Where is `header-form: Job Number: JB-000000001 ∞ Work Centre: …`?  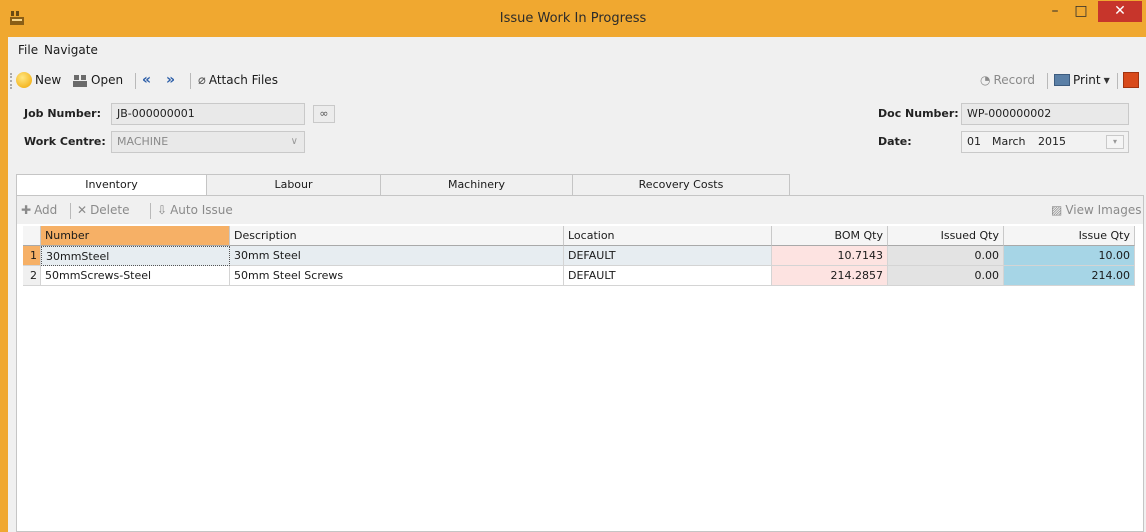 header-form: Job Number: JB-000000001 ∞ Work Centre: … is located at coordinates (577, 132).